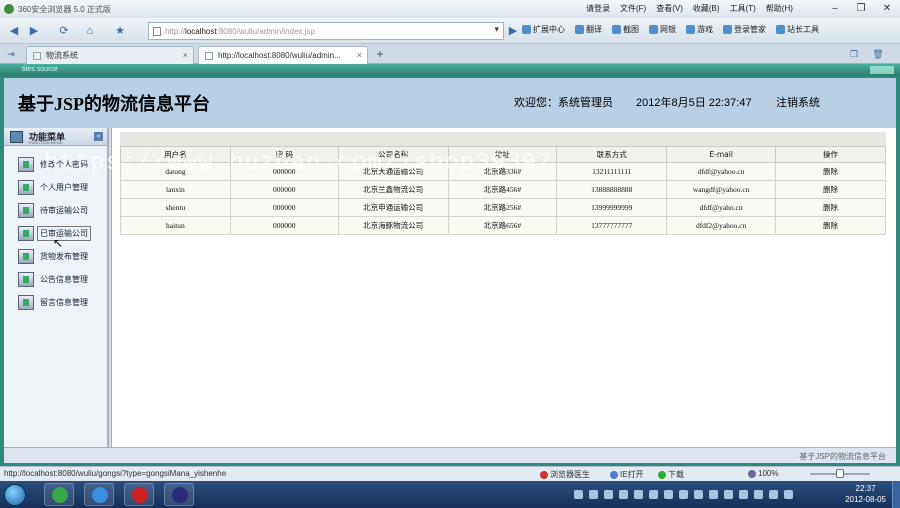 The width and height of the screenshot is (900, 508). Describe the element at coordinates (842, 456) in the screenshot. I see `footer-text: 基于JSP的物流信息平台` at that location.